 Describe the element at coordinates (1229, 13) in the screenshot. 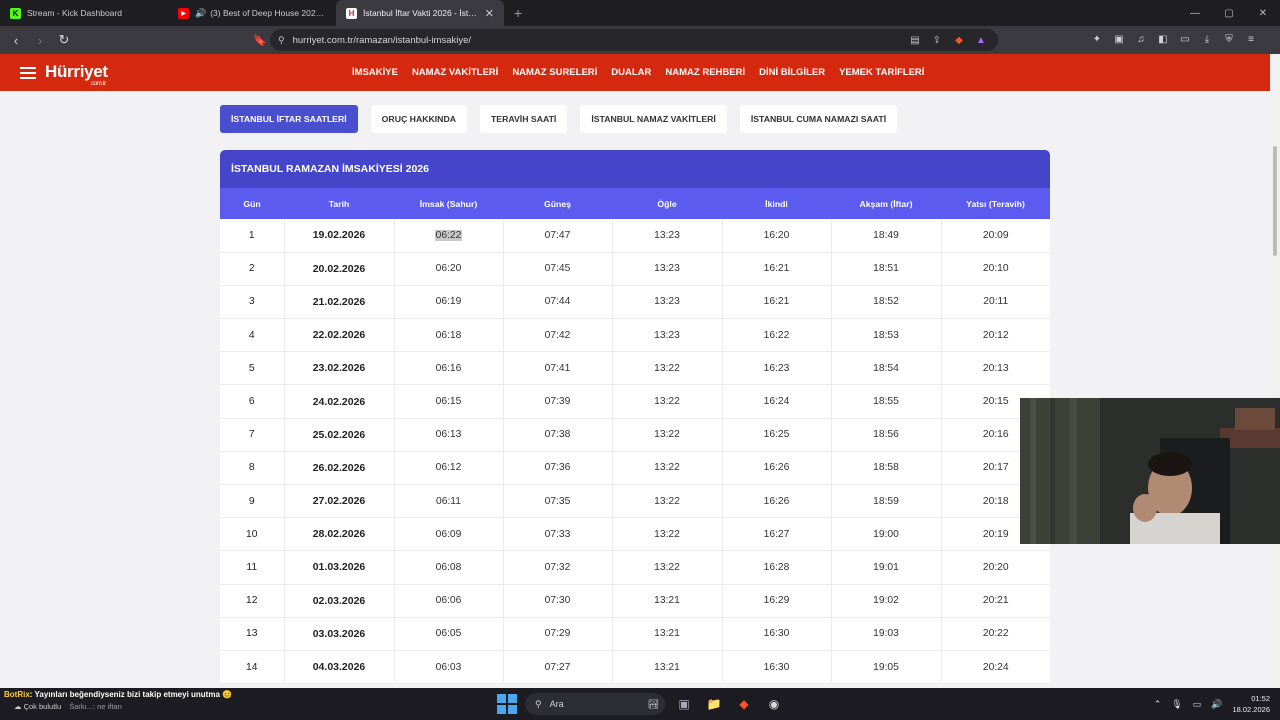

I see `maximize-icon: ▢` at that location.